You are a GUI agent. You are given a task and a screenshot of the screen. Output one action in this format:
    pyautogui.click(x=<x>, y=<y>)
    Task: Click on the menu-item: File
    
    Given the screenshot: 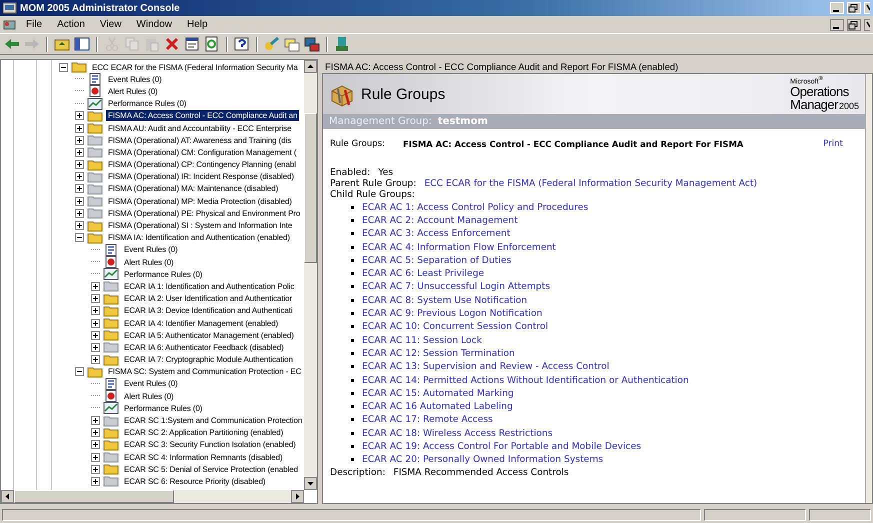 What is the action you would take?
    pyautogui.click(x=34, y=24)
    